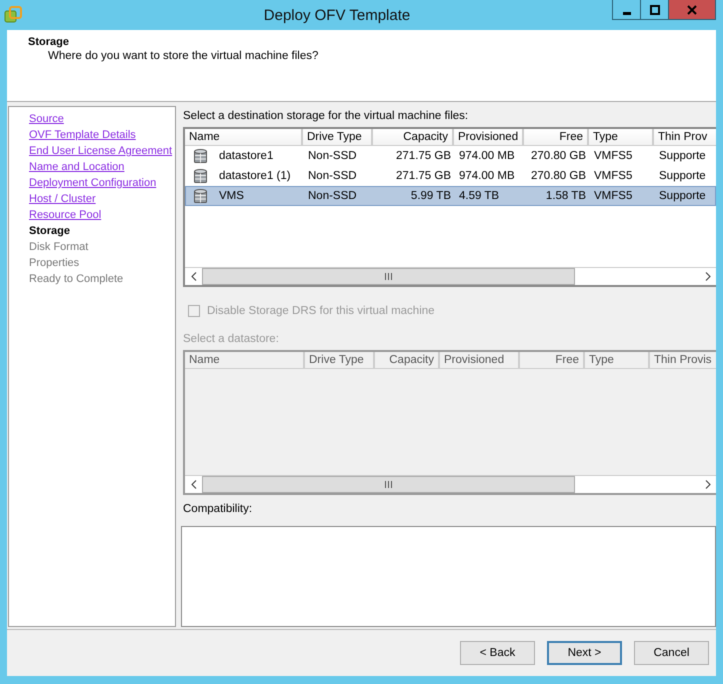 The width and height of the screenshot is (723, 684). I want to click on close-button, so click(692, 10).